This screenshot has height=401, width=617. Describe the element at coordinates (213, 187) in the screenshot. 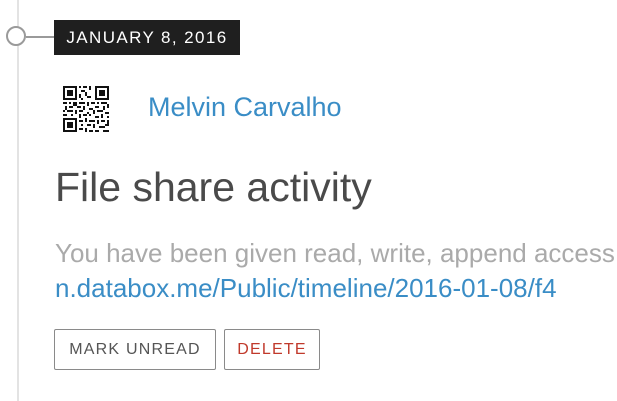

I see `entry-title: File share activity` at that location.